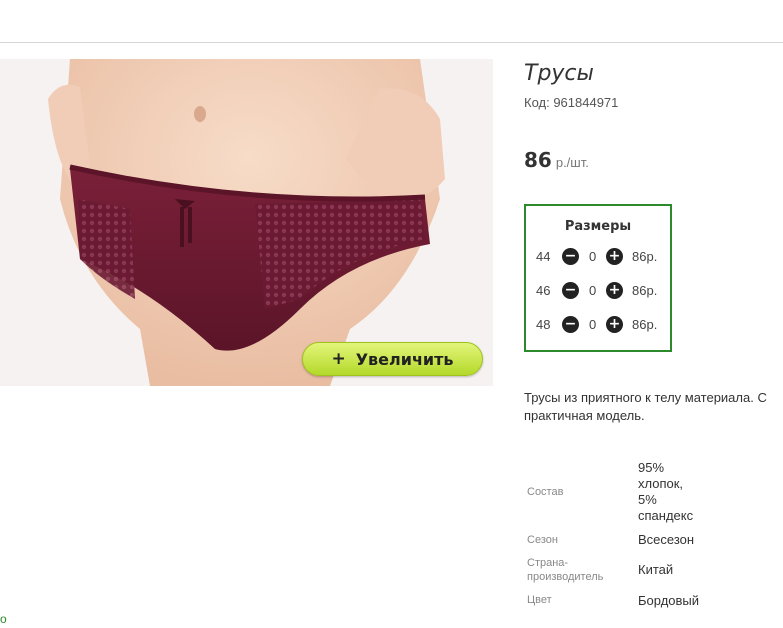 Image resolution: width=783 pixels, height=628 pixels. What do you see at coordinates (571, 102) in the screenshot?
I see `product-code: Код: 961844971` at bounding box center [571, 102].